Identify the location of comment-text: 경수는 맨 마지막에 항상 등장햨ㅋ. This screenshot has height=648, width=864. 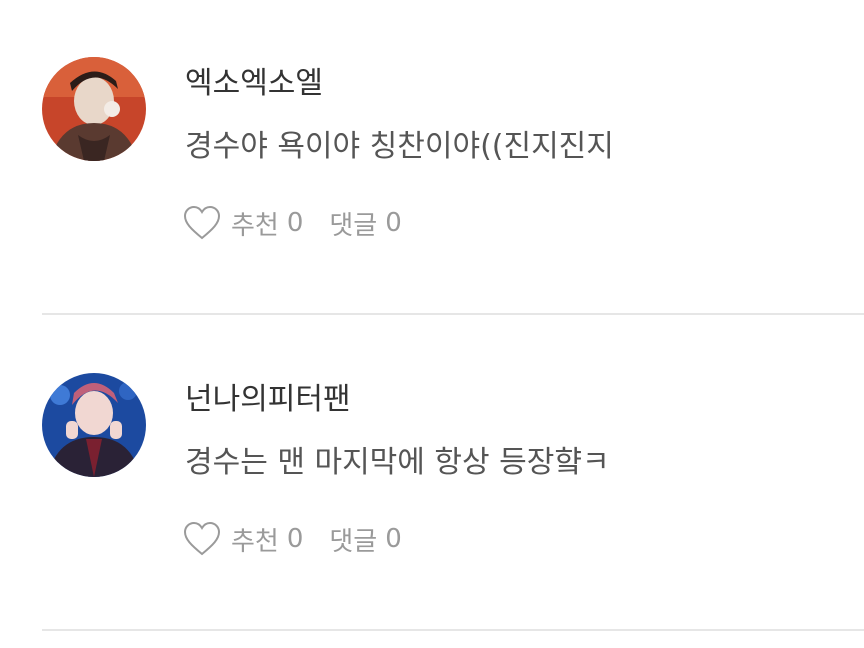
(397, 462).